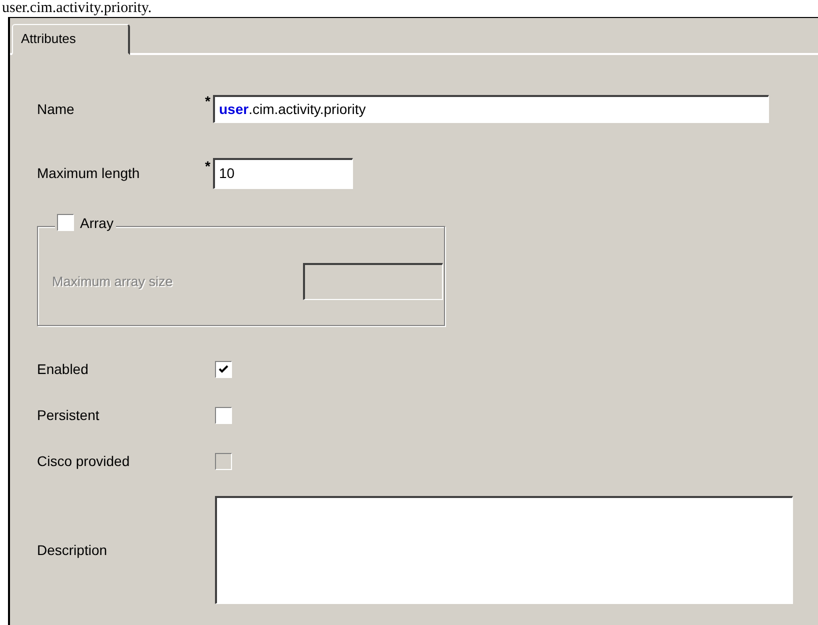 Image resolution: width=818 pixels, height=625 pixels. Describe the element at coordinates (72, 550) in the screenshot. I see `field-label: Description` at that location.